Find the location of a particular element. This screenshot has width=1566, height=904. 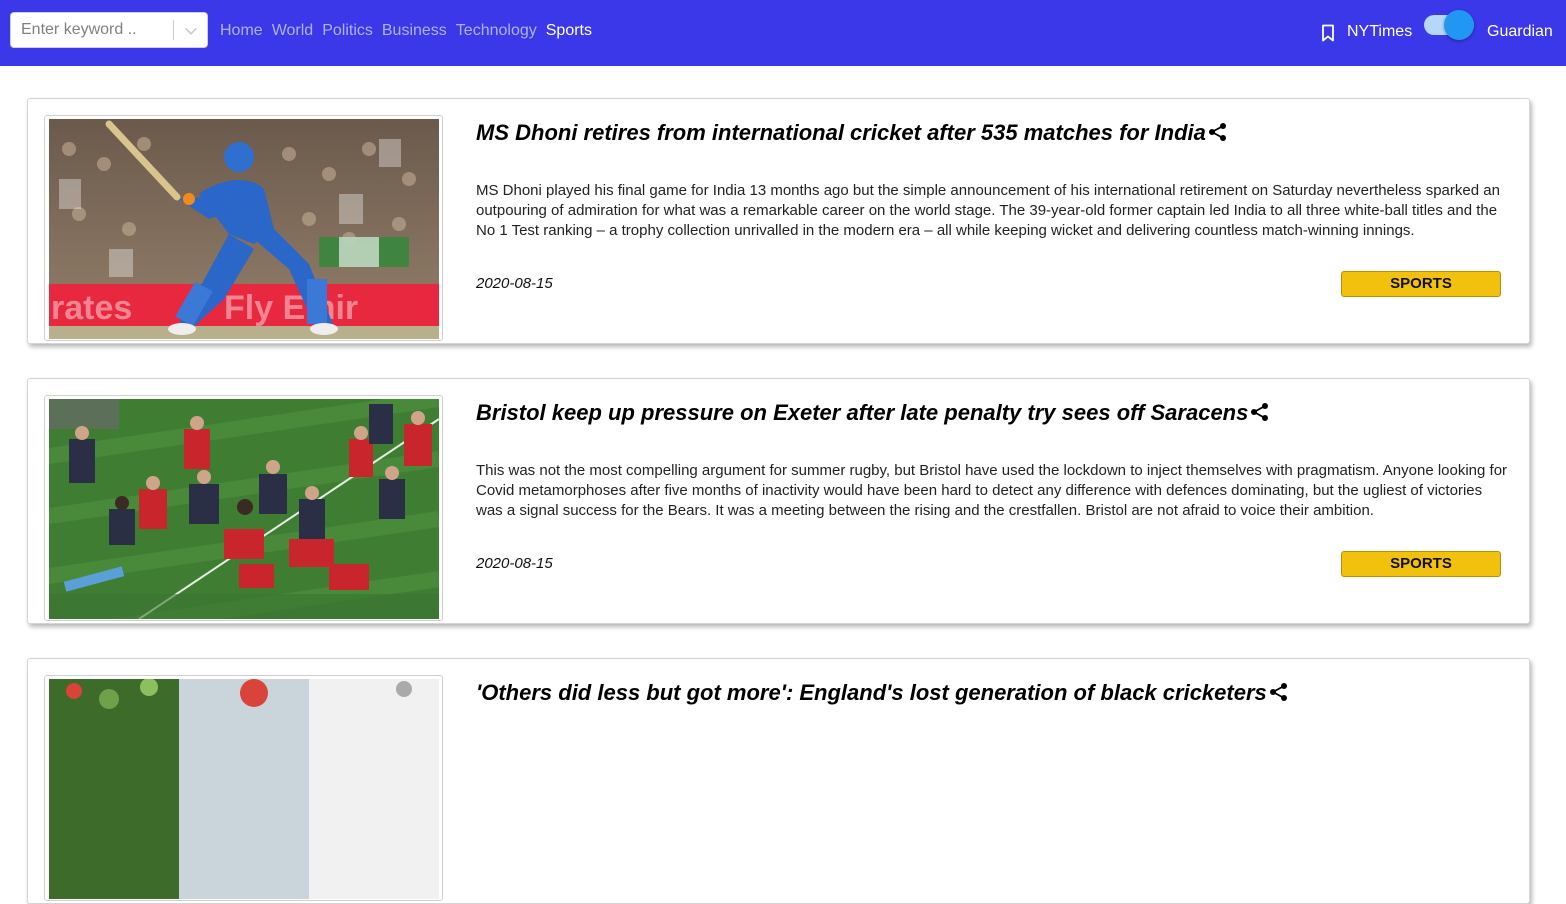

rugby-photo is located at coordinates (244, 509).